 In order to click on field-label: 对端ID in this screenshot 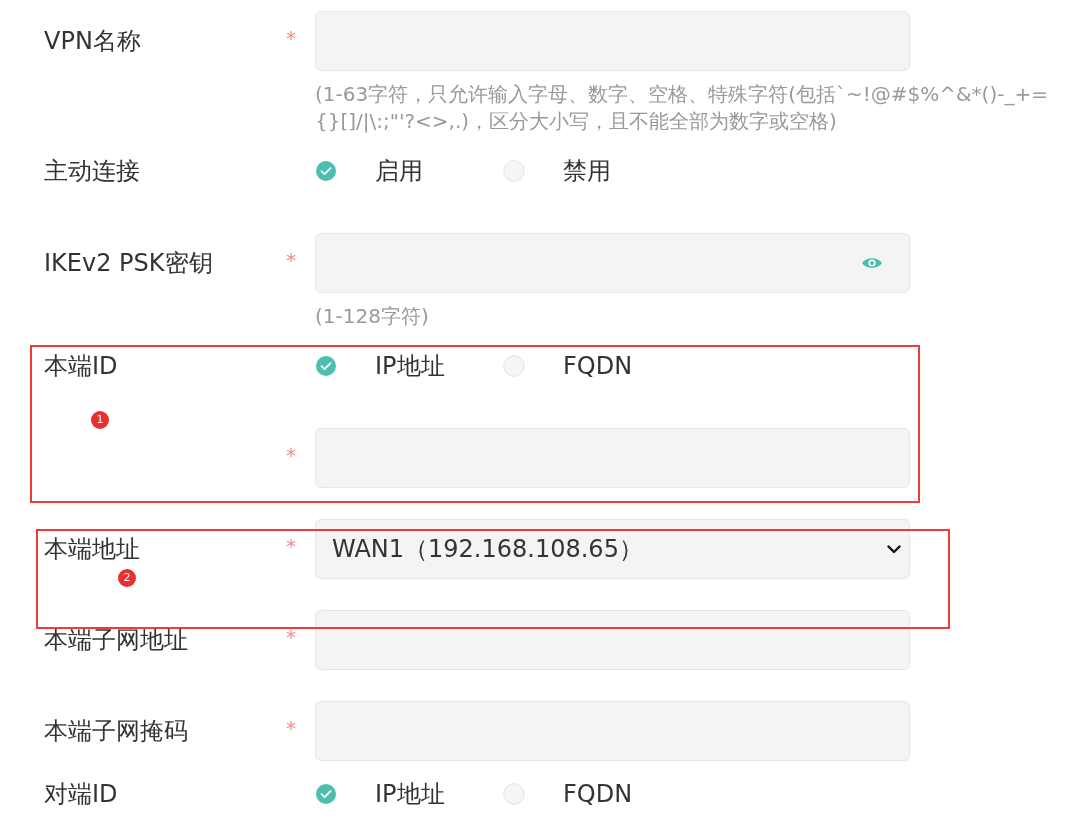, I will do `click(81, 794)`.